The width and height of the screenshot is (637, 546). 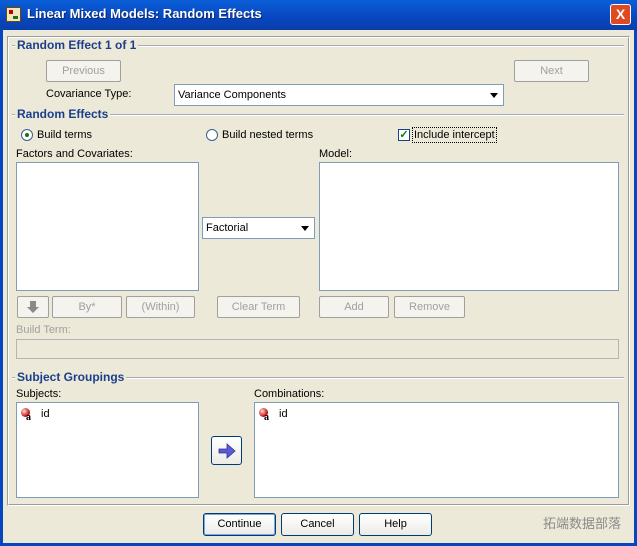 I want to click on arrow-right-icon, so click(x=227, y=451).